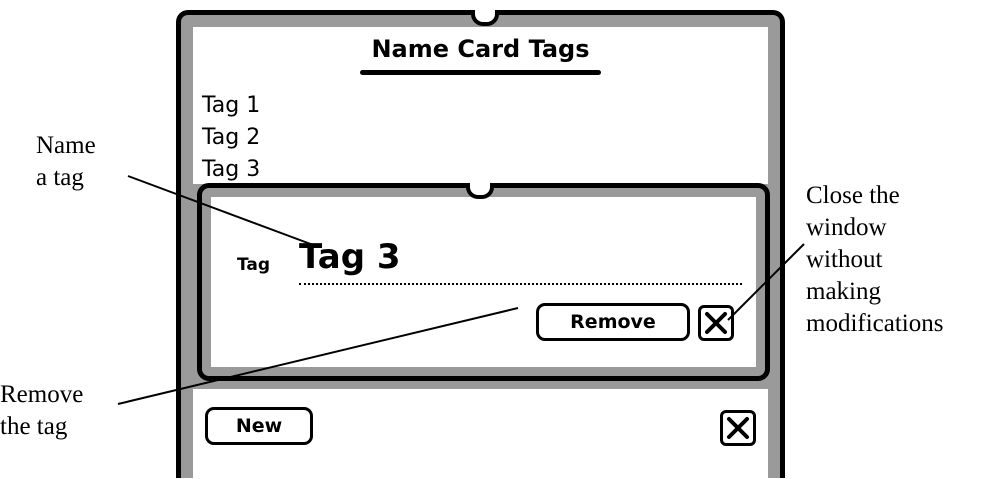 This screenshot has width=995, height=479. I want to click on annotation-line: Name, so click(66, 145).